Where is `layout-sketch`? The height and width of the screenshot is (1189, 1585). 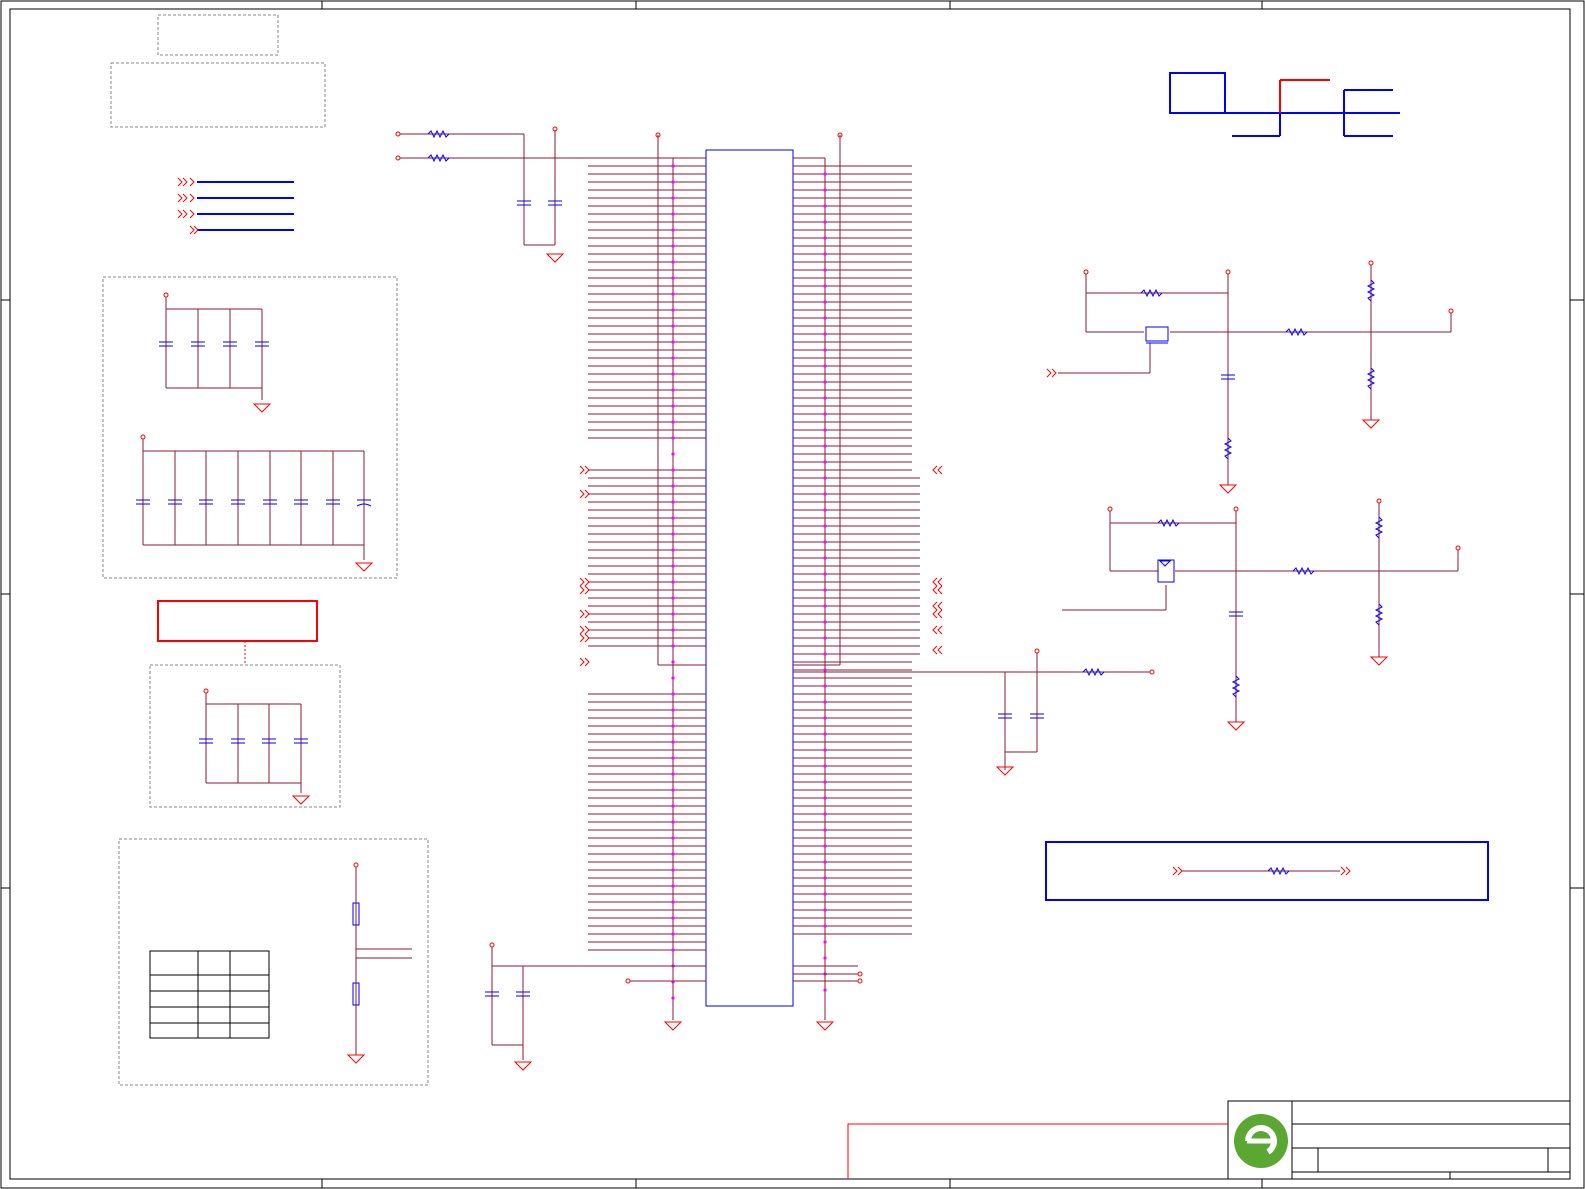
layout-sketch is located at coordinates (1284, 104).